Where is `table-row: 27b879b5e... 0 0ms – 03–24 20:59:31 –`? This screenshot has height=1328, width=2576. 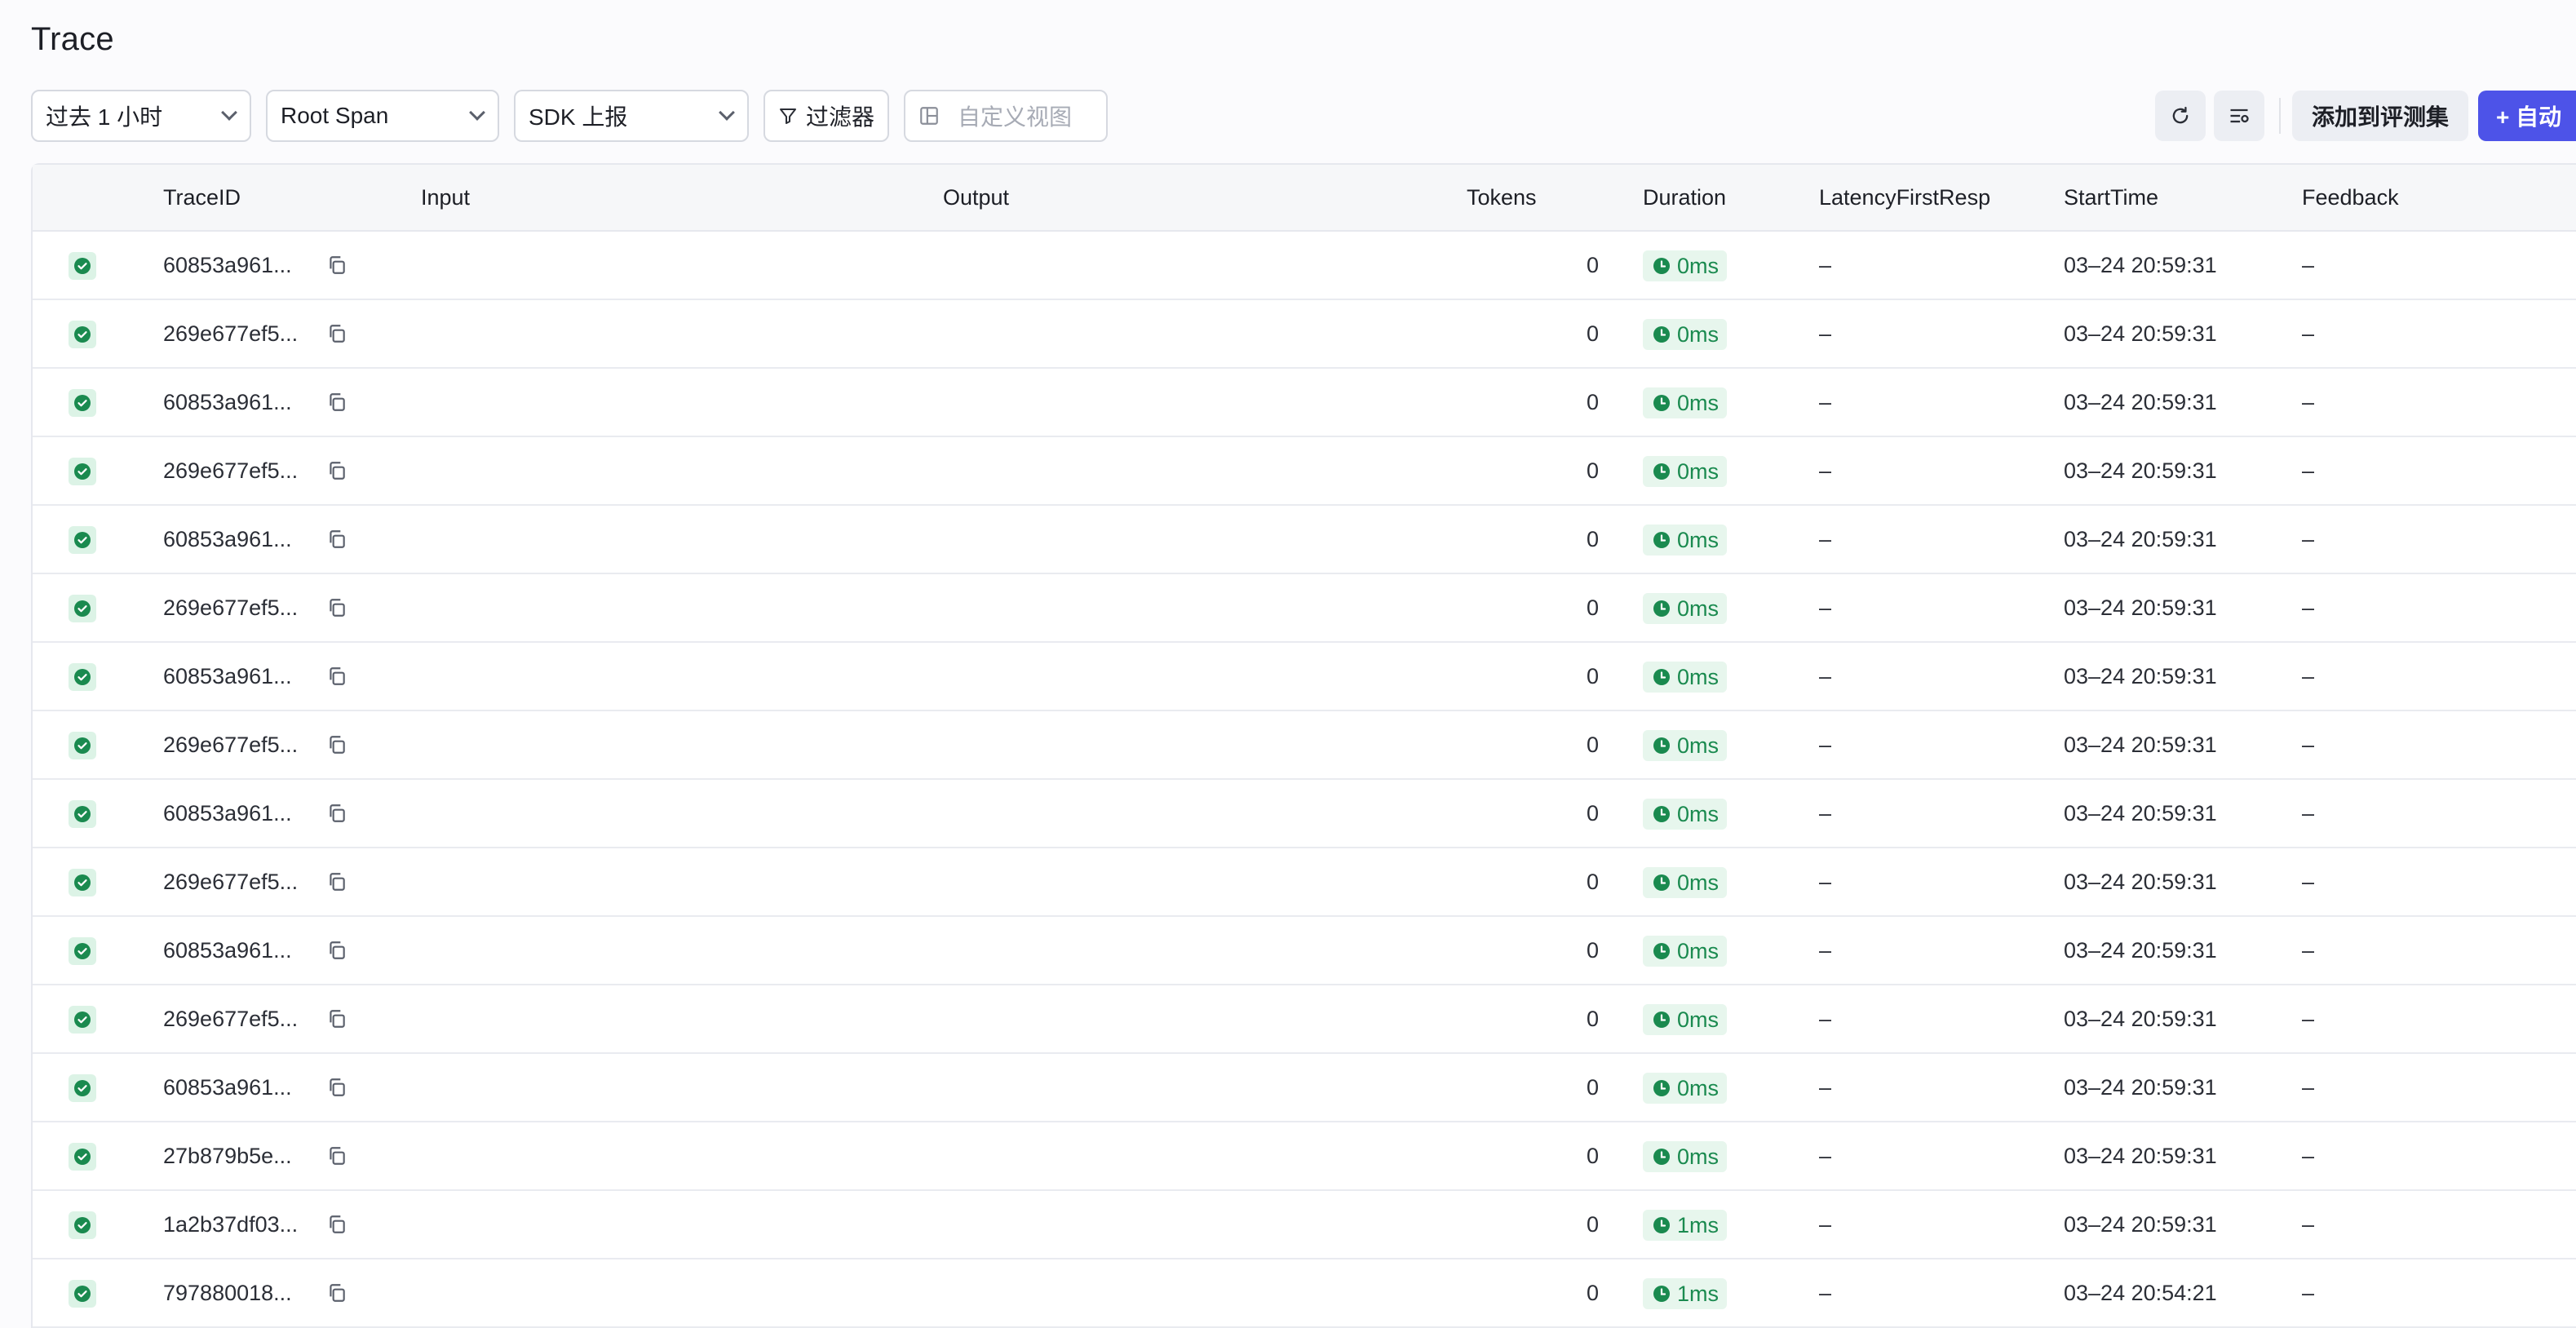
table-row: 27b879b5e... 0 0ms – 03–24 20:59:31 – is located at coordinates (1304, 1156).